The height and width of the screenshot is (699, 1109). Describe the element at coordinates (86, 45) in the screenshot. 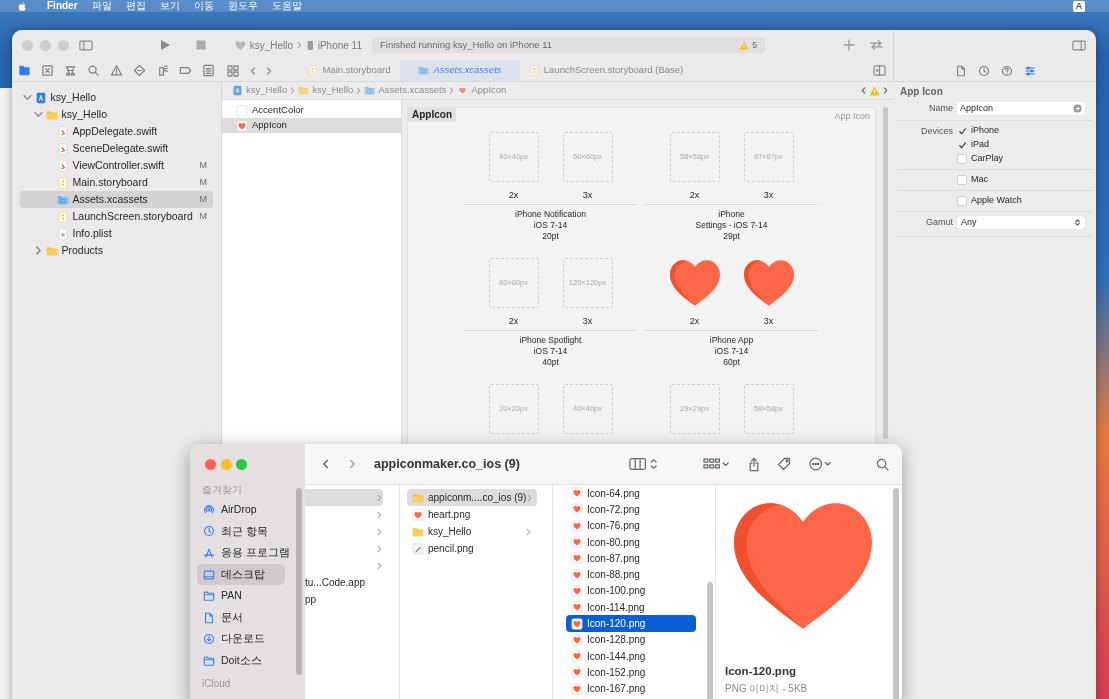

I see `sidebar-toggle-icon` at that location.